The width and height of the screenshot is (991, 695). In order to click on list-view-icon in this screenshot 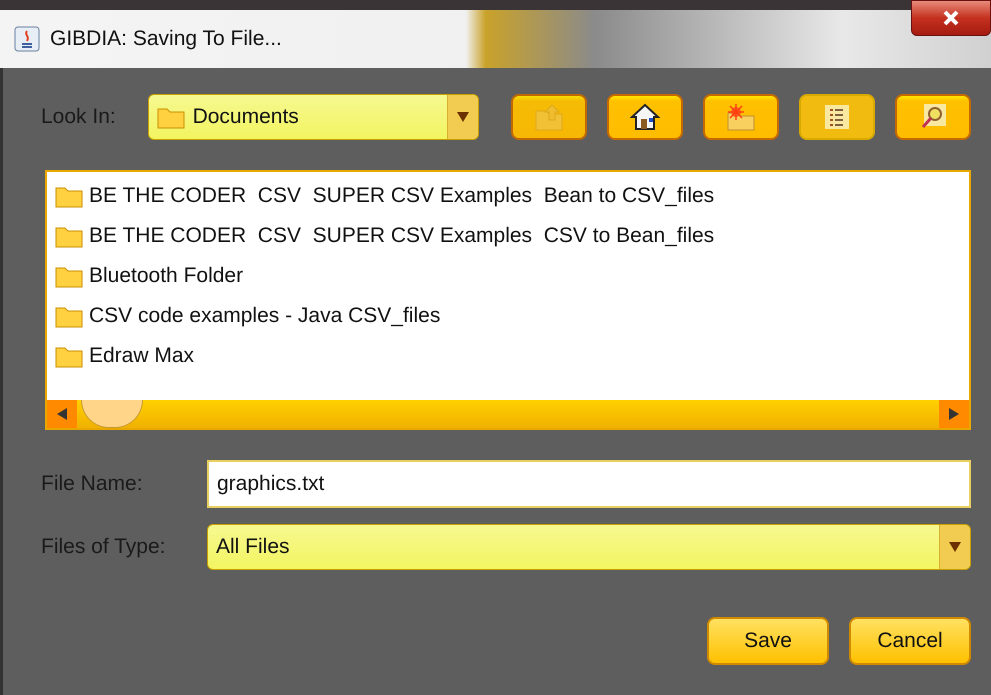, I will do `click(837, 117)`.